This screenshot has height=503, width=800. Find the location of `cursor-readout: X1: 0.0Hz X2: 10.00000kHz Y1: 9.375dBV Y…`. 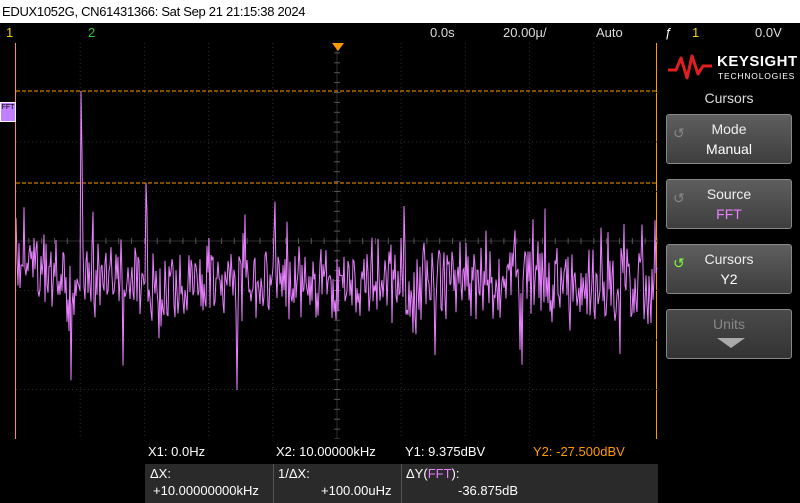

cursor-readout: X1: 0.0Hz X2: 10.00000kHz Y1: 9.375dBV Y… is located at coordinates (329, 471).